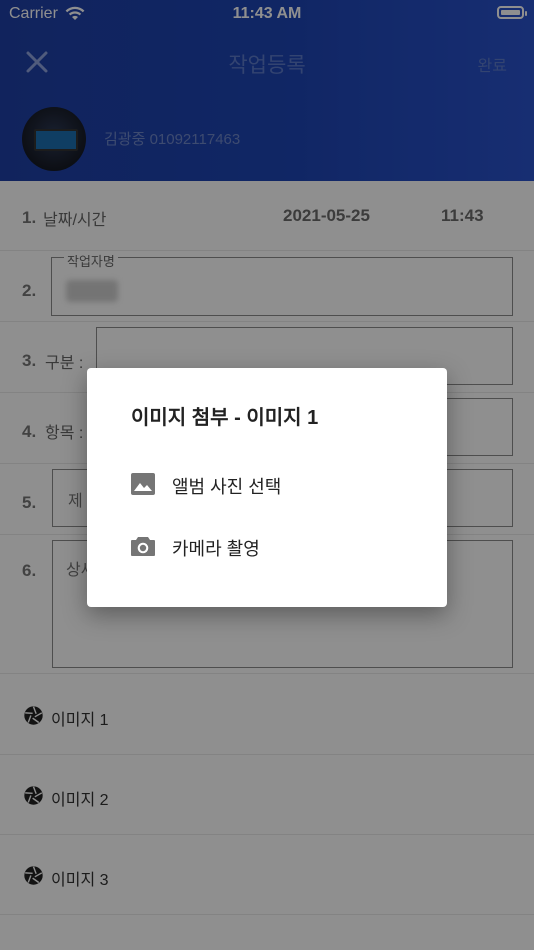 This screenshot has height=950, width=534. I want to click on camera-capture-label: 카메라 촬영, so click(216, 549).